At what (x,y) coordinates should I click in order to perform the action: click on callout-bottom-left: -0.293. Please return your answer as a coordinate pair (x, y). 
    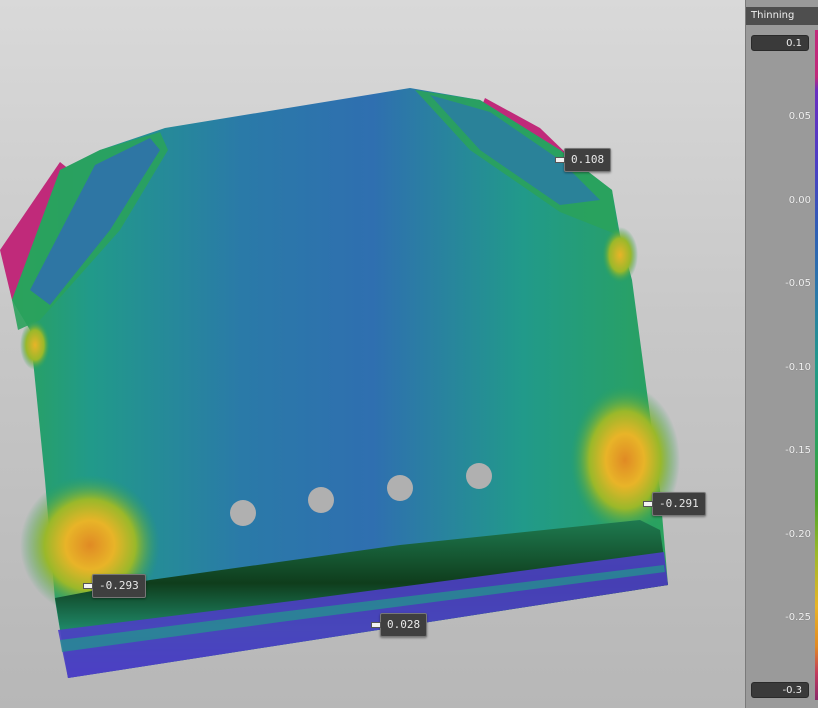
    Looking at the image, I should click on (114, 586).